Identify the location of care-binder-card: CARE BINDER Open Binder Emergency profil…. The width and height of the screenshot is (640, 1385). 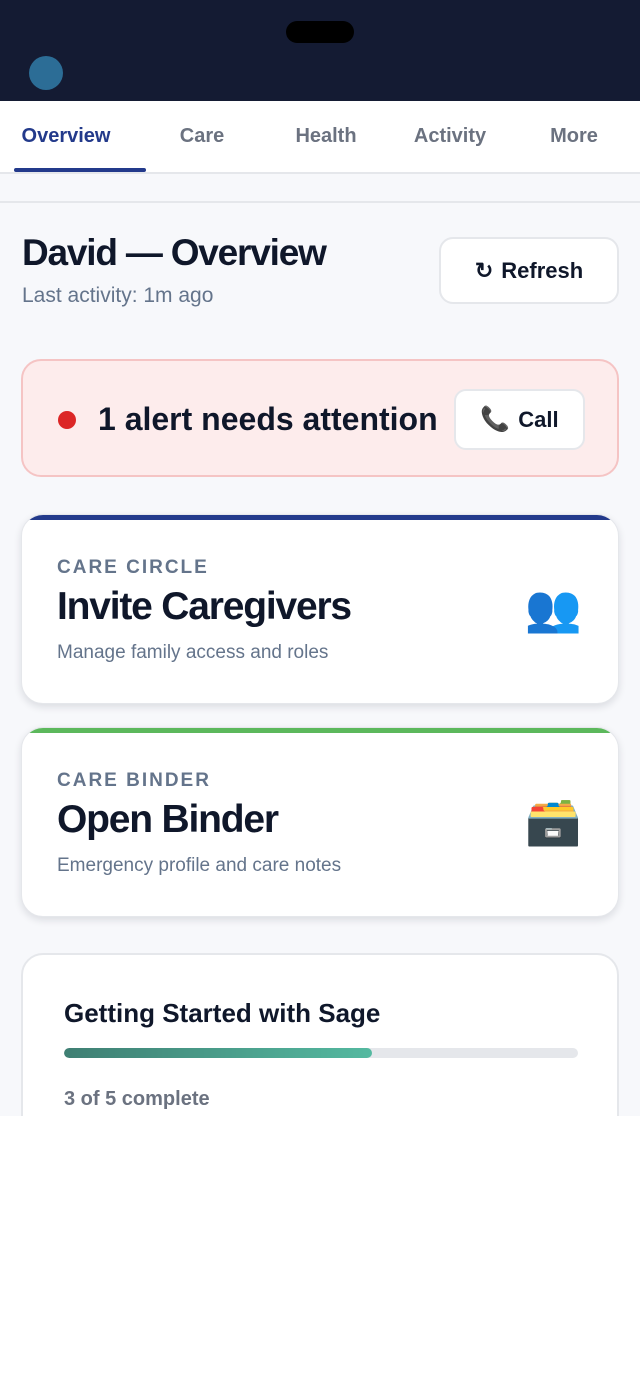
(320, 822).